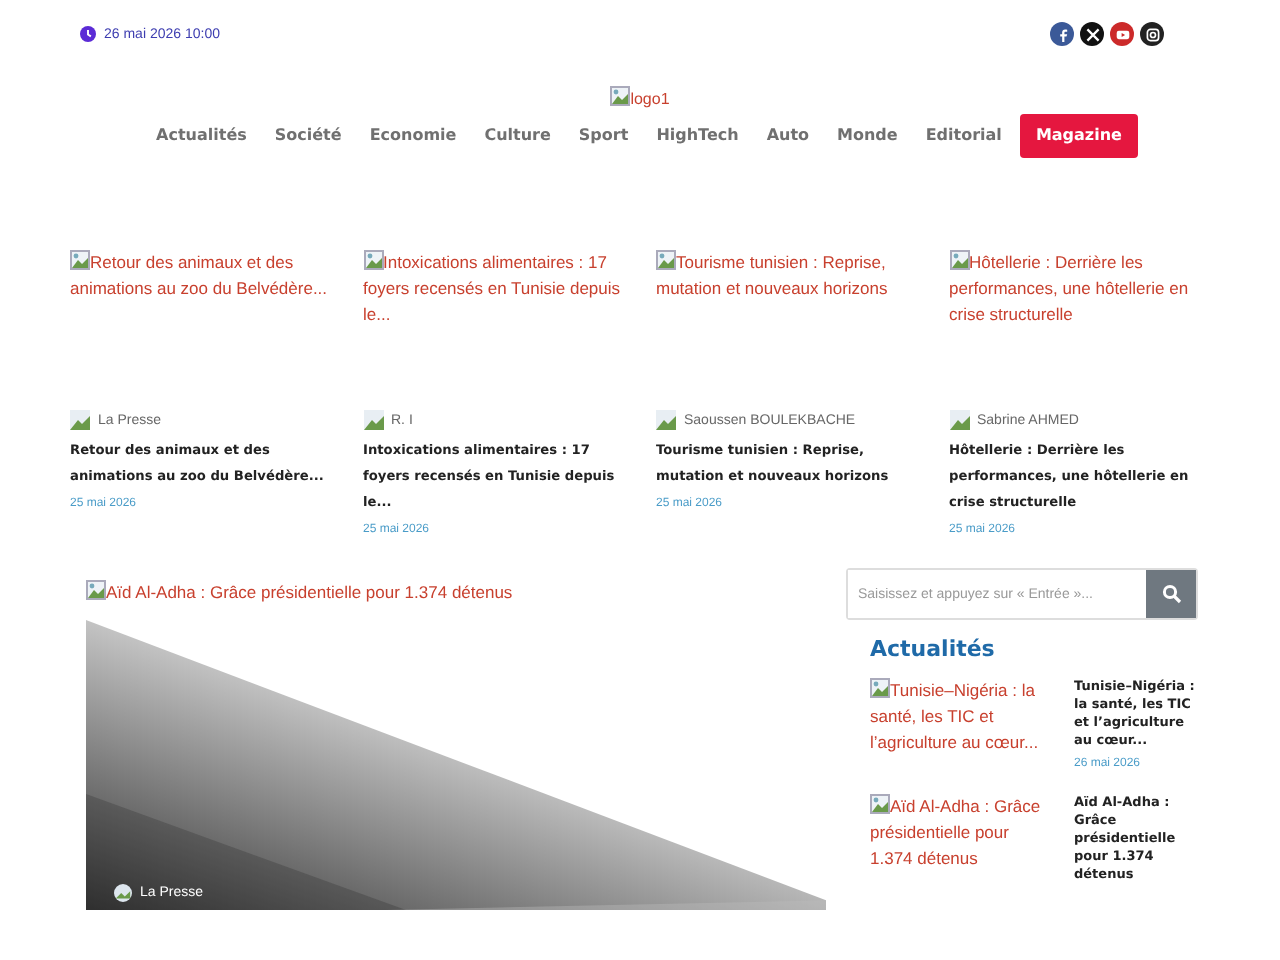 The image size is (1280, 960). I want to click on image-alt-text: Hôtellerie : Derrière les performances, une hôtellerie en crise structurelle, so click(1085, 289).